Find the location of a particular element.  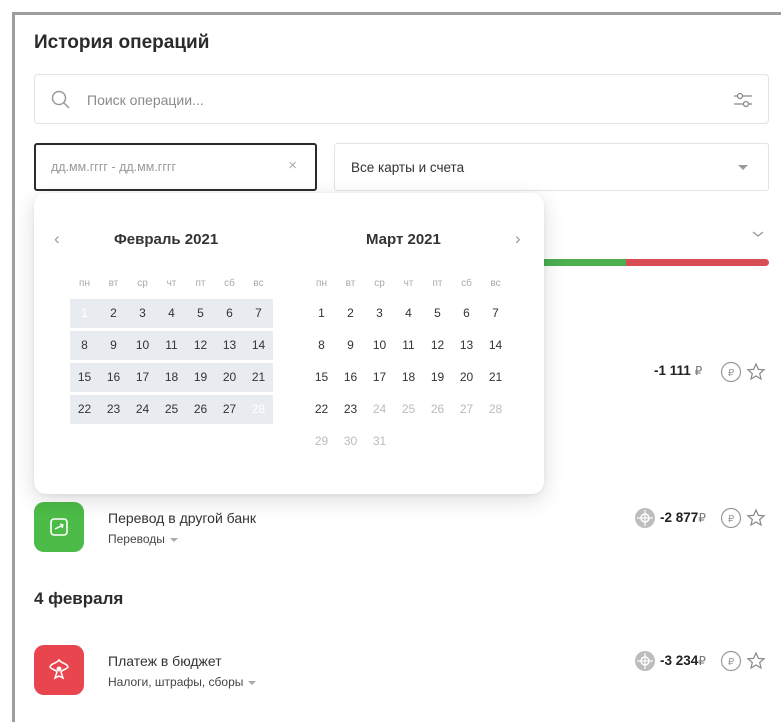

transaction-title: Перевод в другой банк is located at coordinates (182, 518).